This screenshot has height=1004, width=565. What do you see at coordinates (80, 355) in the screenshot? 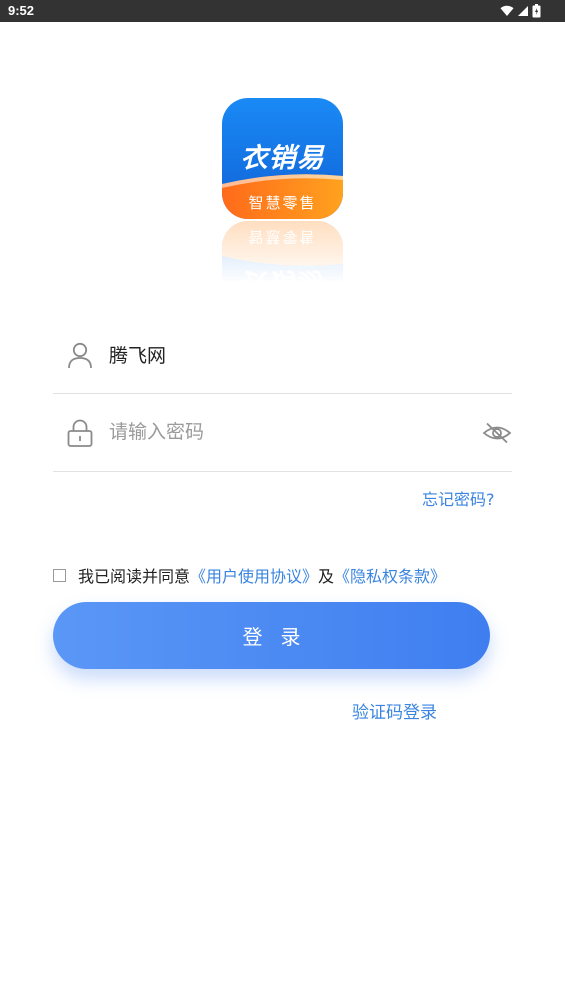
I see `user-icon` at bounding box center [80, 355].